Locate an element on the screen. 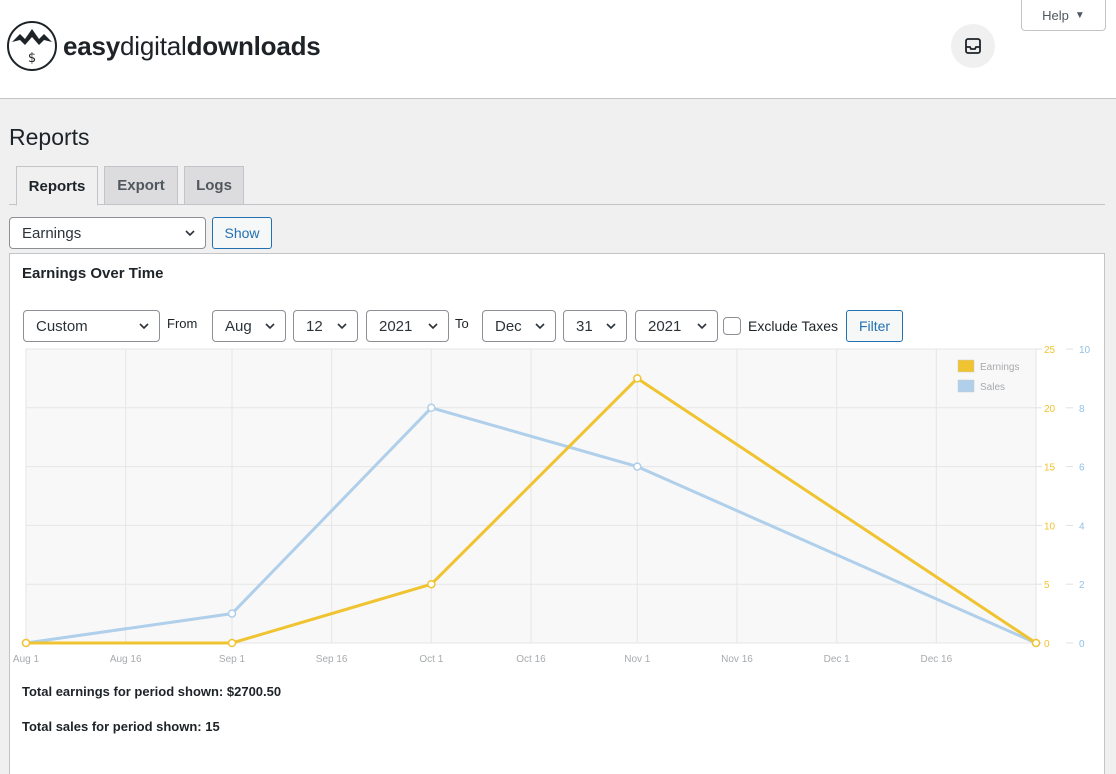 Image resolution: width=1116 pixels, height=774 pixels. to-label: To is located at coordinates (462, 323).